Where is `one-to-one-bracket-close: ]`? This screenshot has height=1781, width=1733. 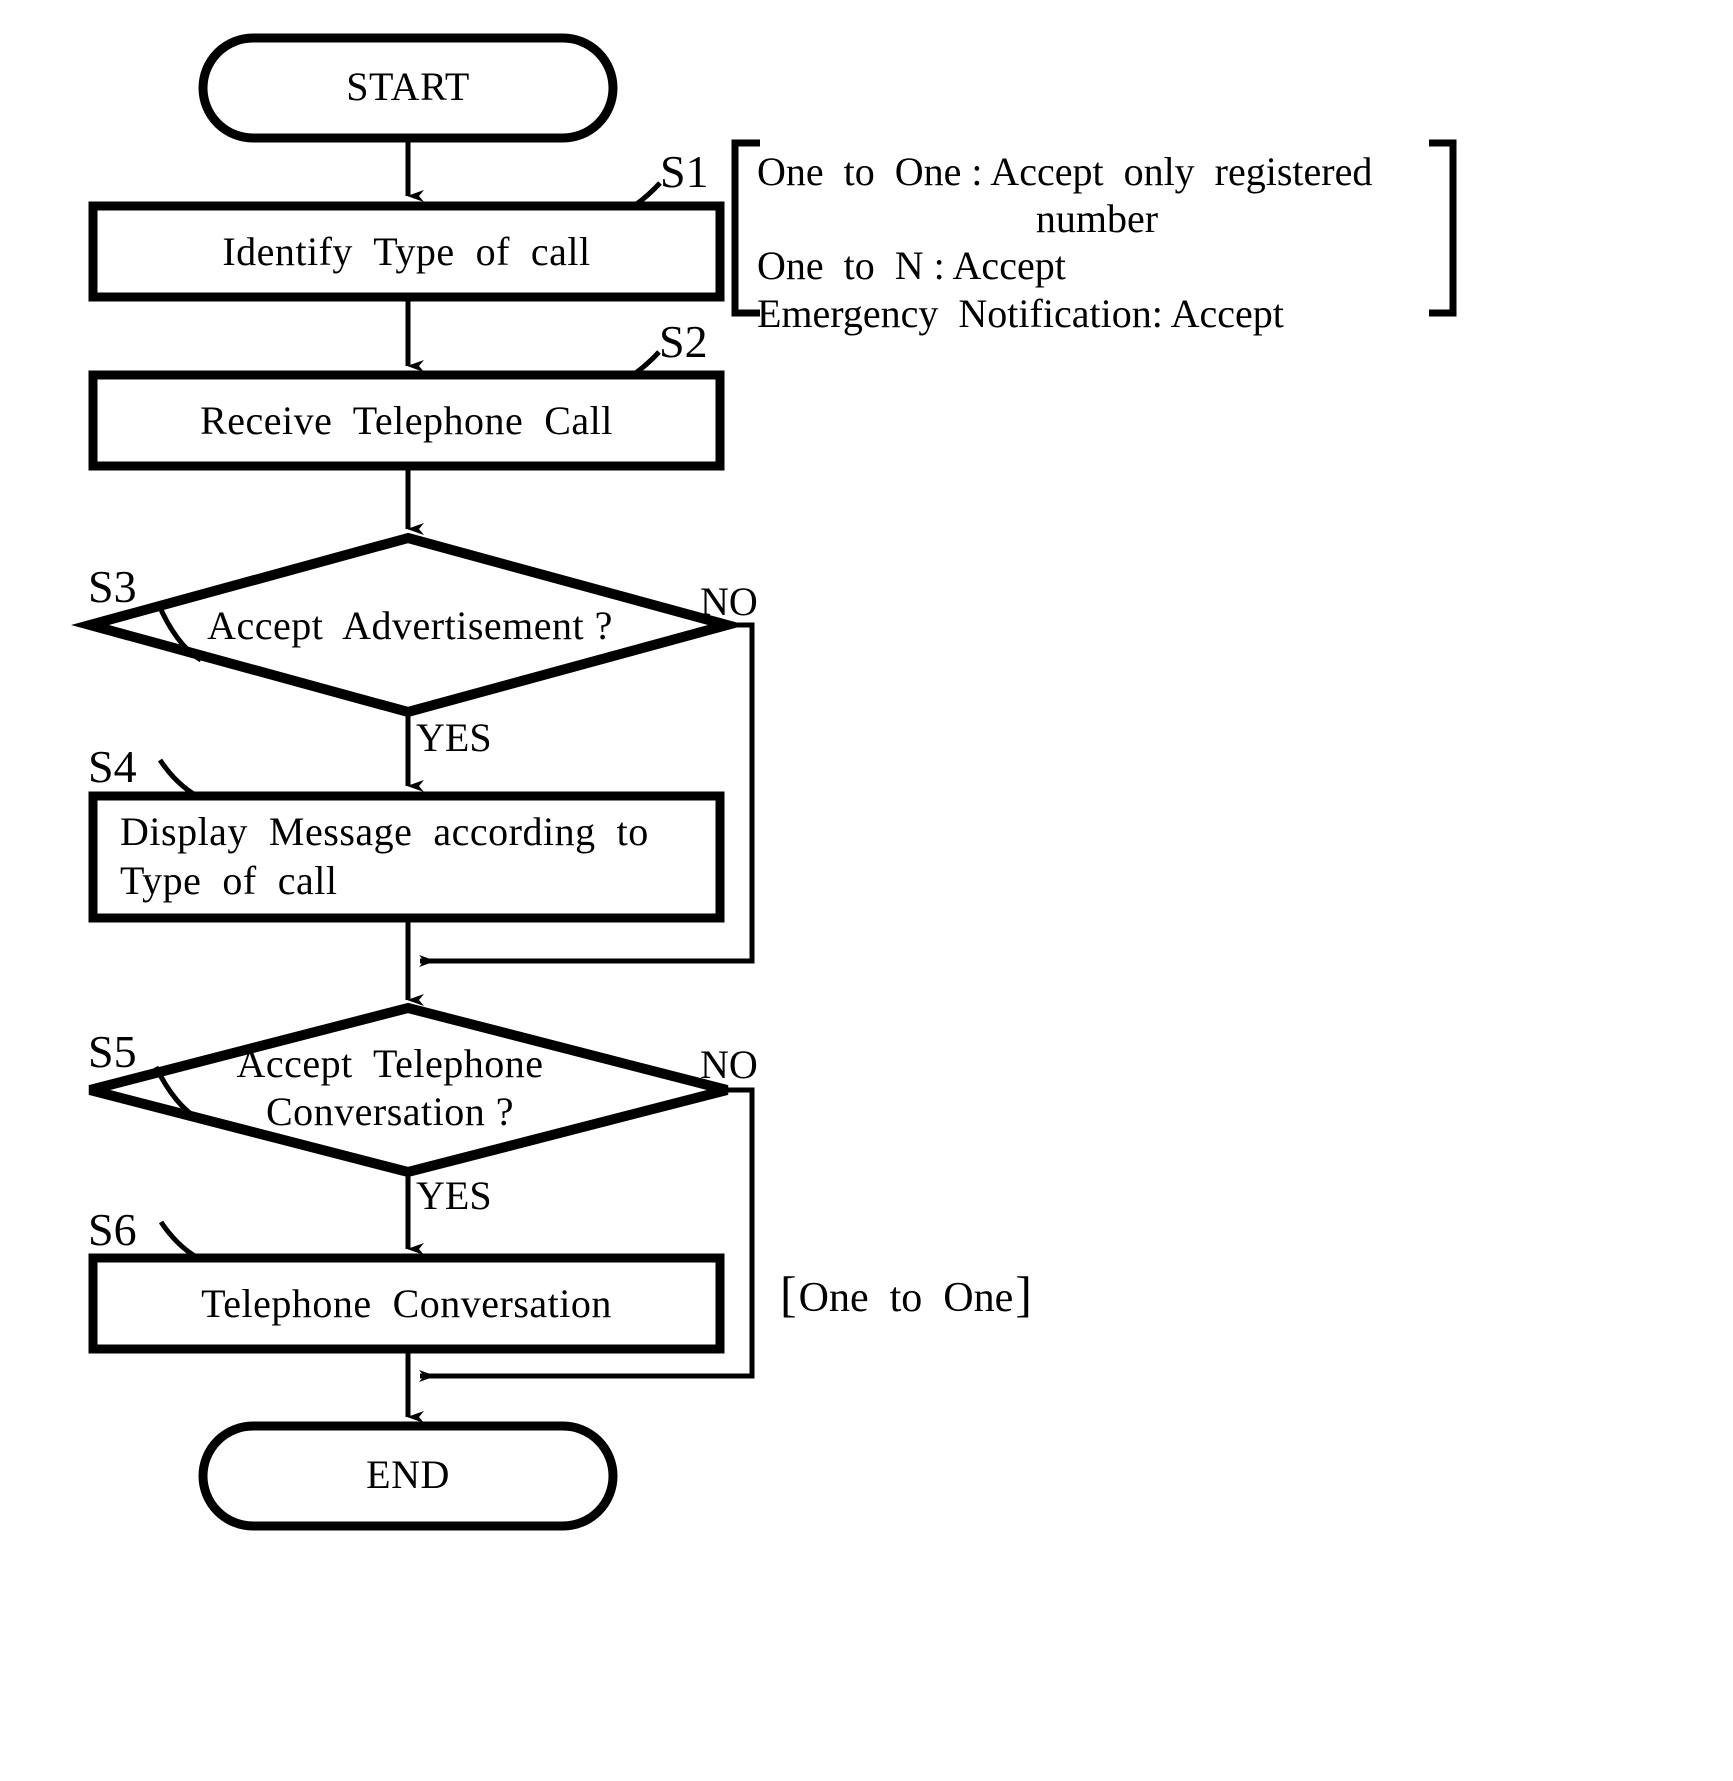 one-to-one-bracket-close: ] is located at coordinates (1023, 1294).